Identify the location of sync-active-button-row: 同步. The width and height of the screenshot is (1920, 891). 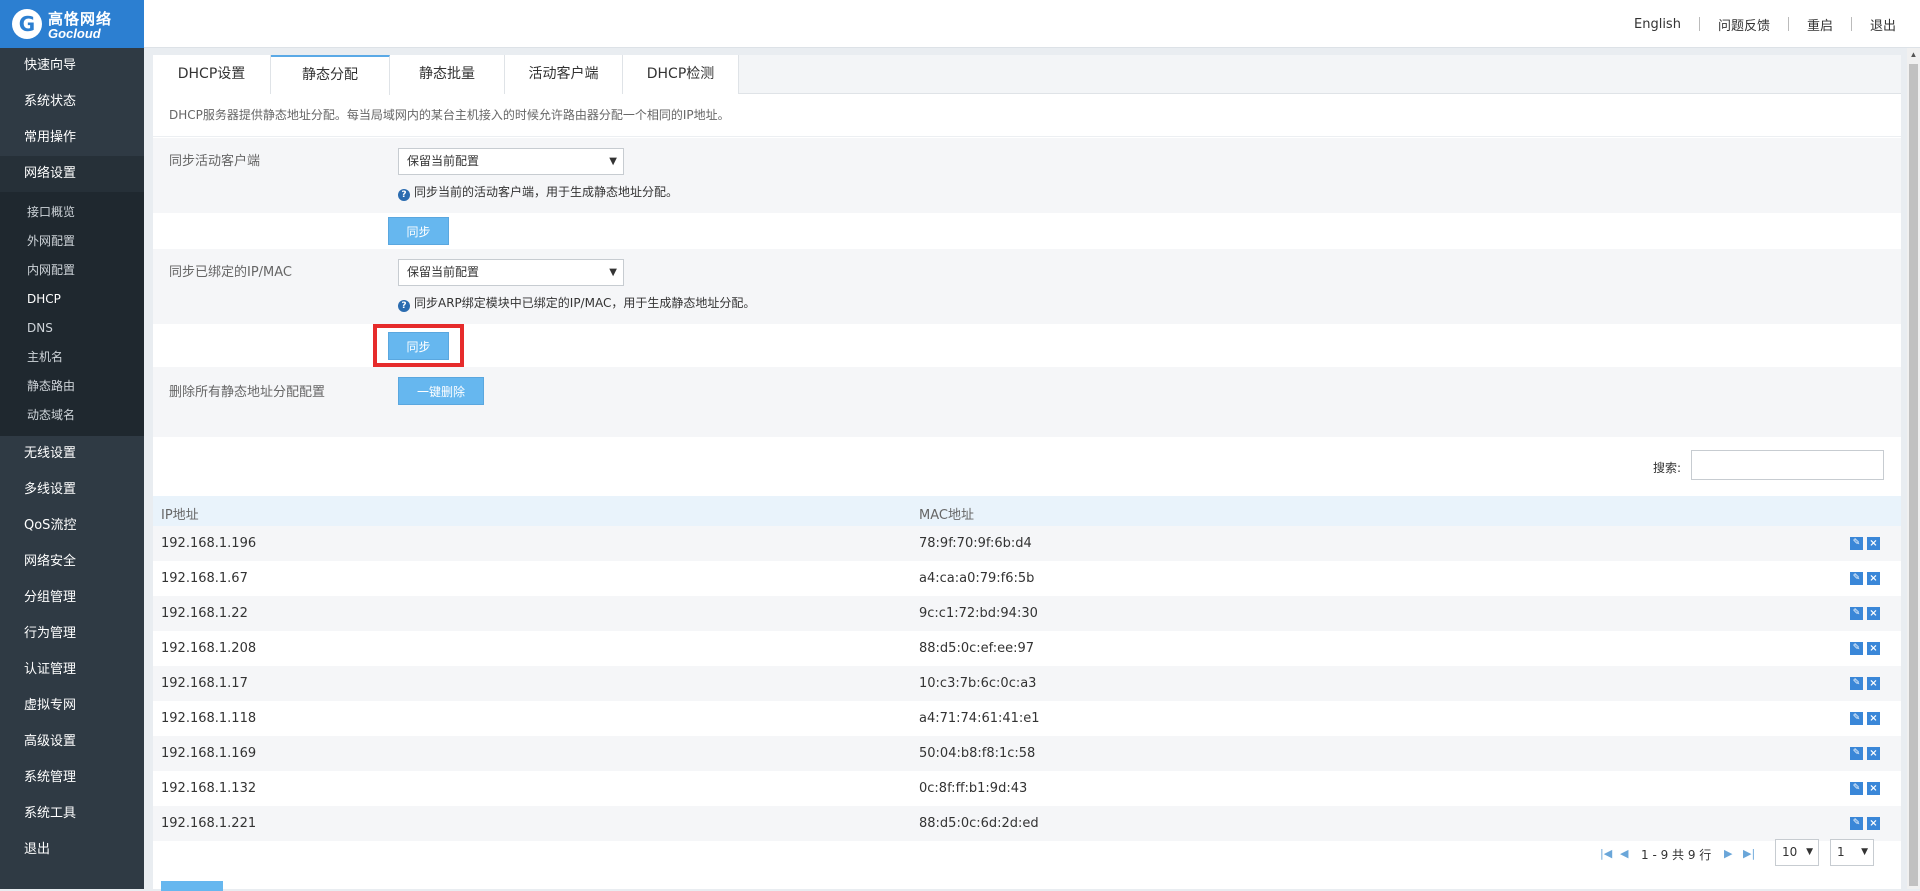
(1027, 231).